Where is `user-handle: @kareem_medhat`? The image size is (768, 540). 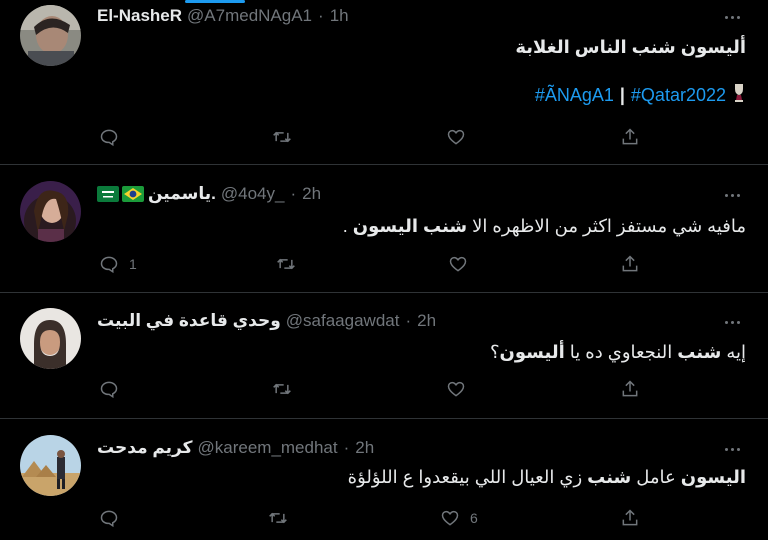
user-handle: @kareem_medhat is located at coordinates (268, 448).